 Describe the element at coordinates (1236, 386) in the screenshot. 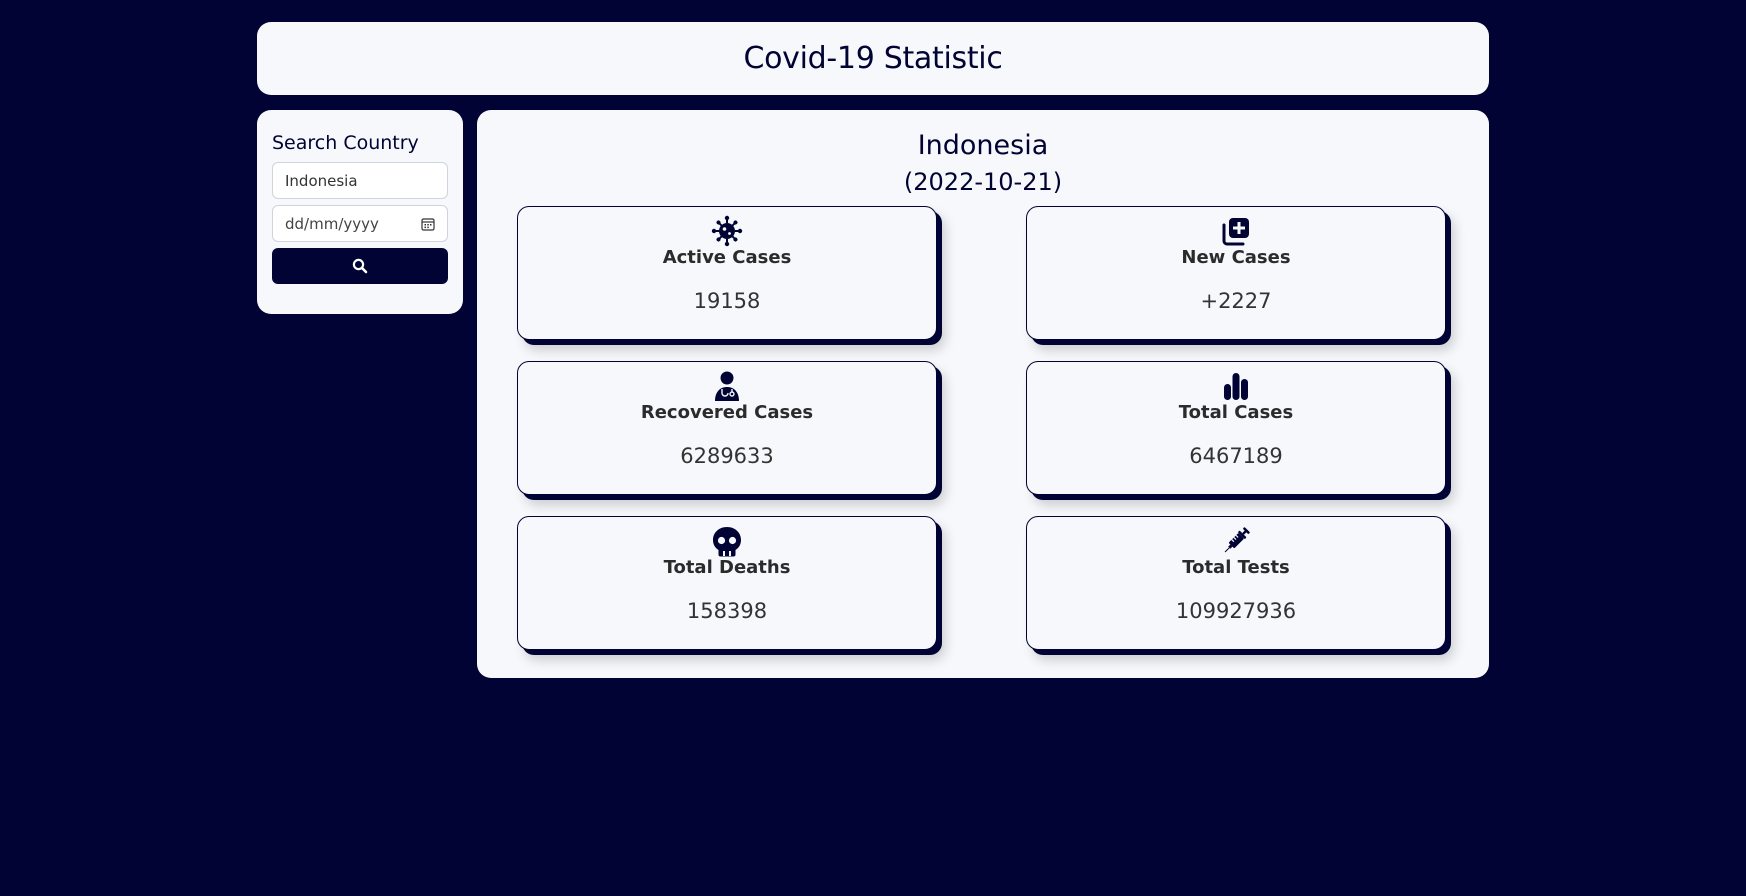

I see `bar-chart-icon` at that location.